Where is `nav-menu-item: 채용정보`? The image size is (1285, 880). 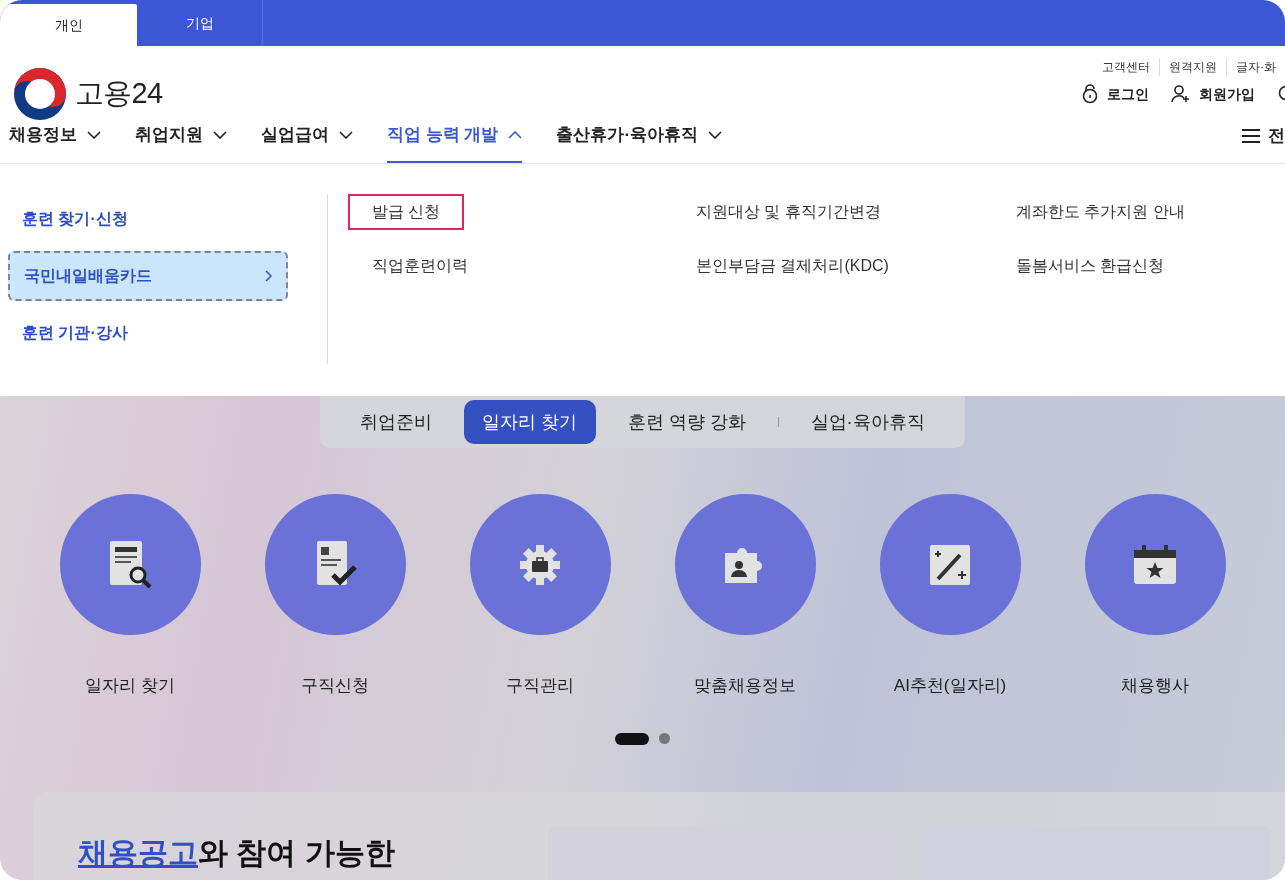
nav-menu-item: 채용정보 is located at coordinates (55, 141).